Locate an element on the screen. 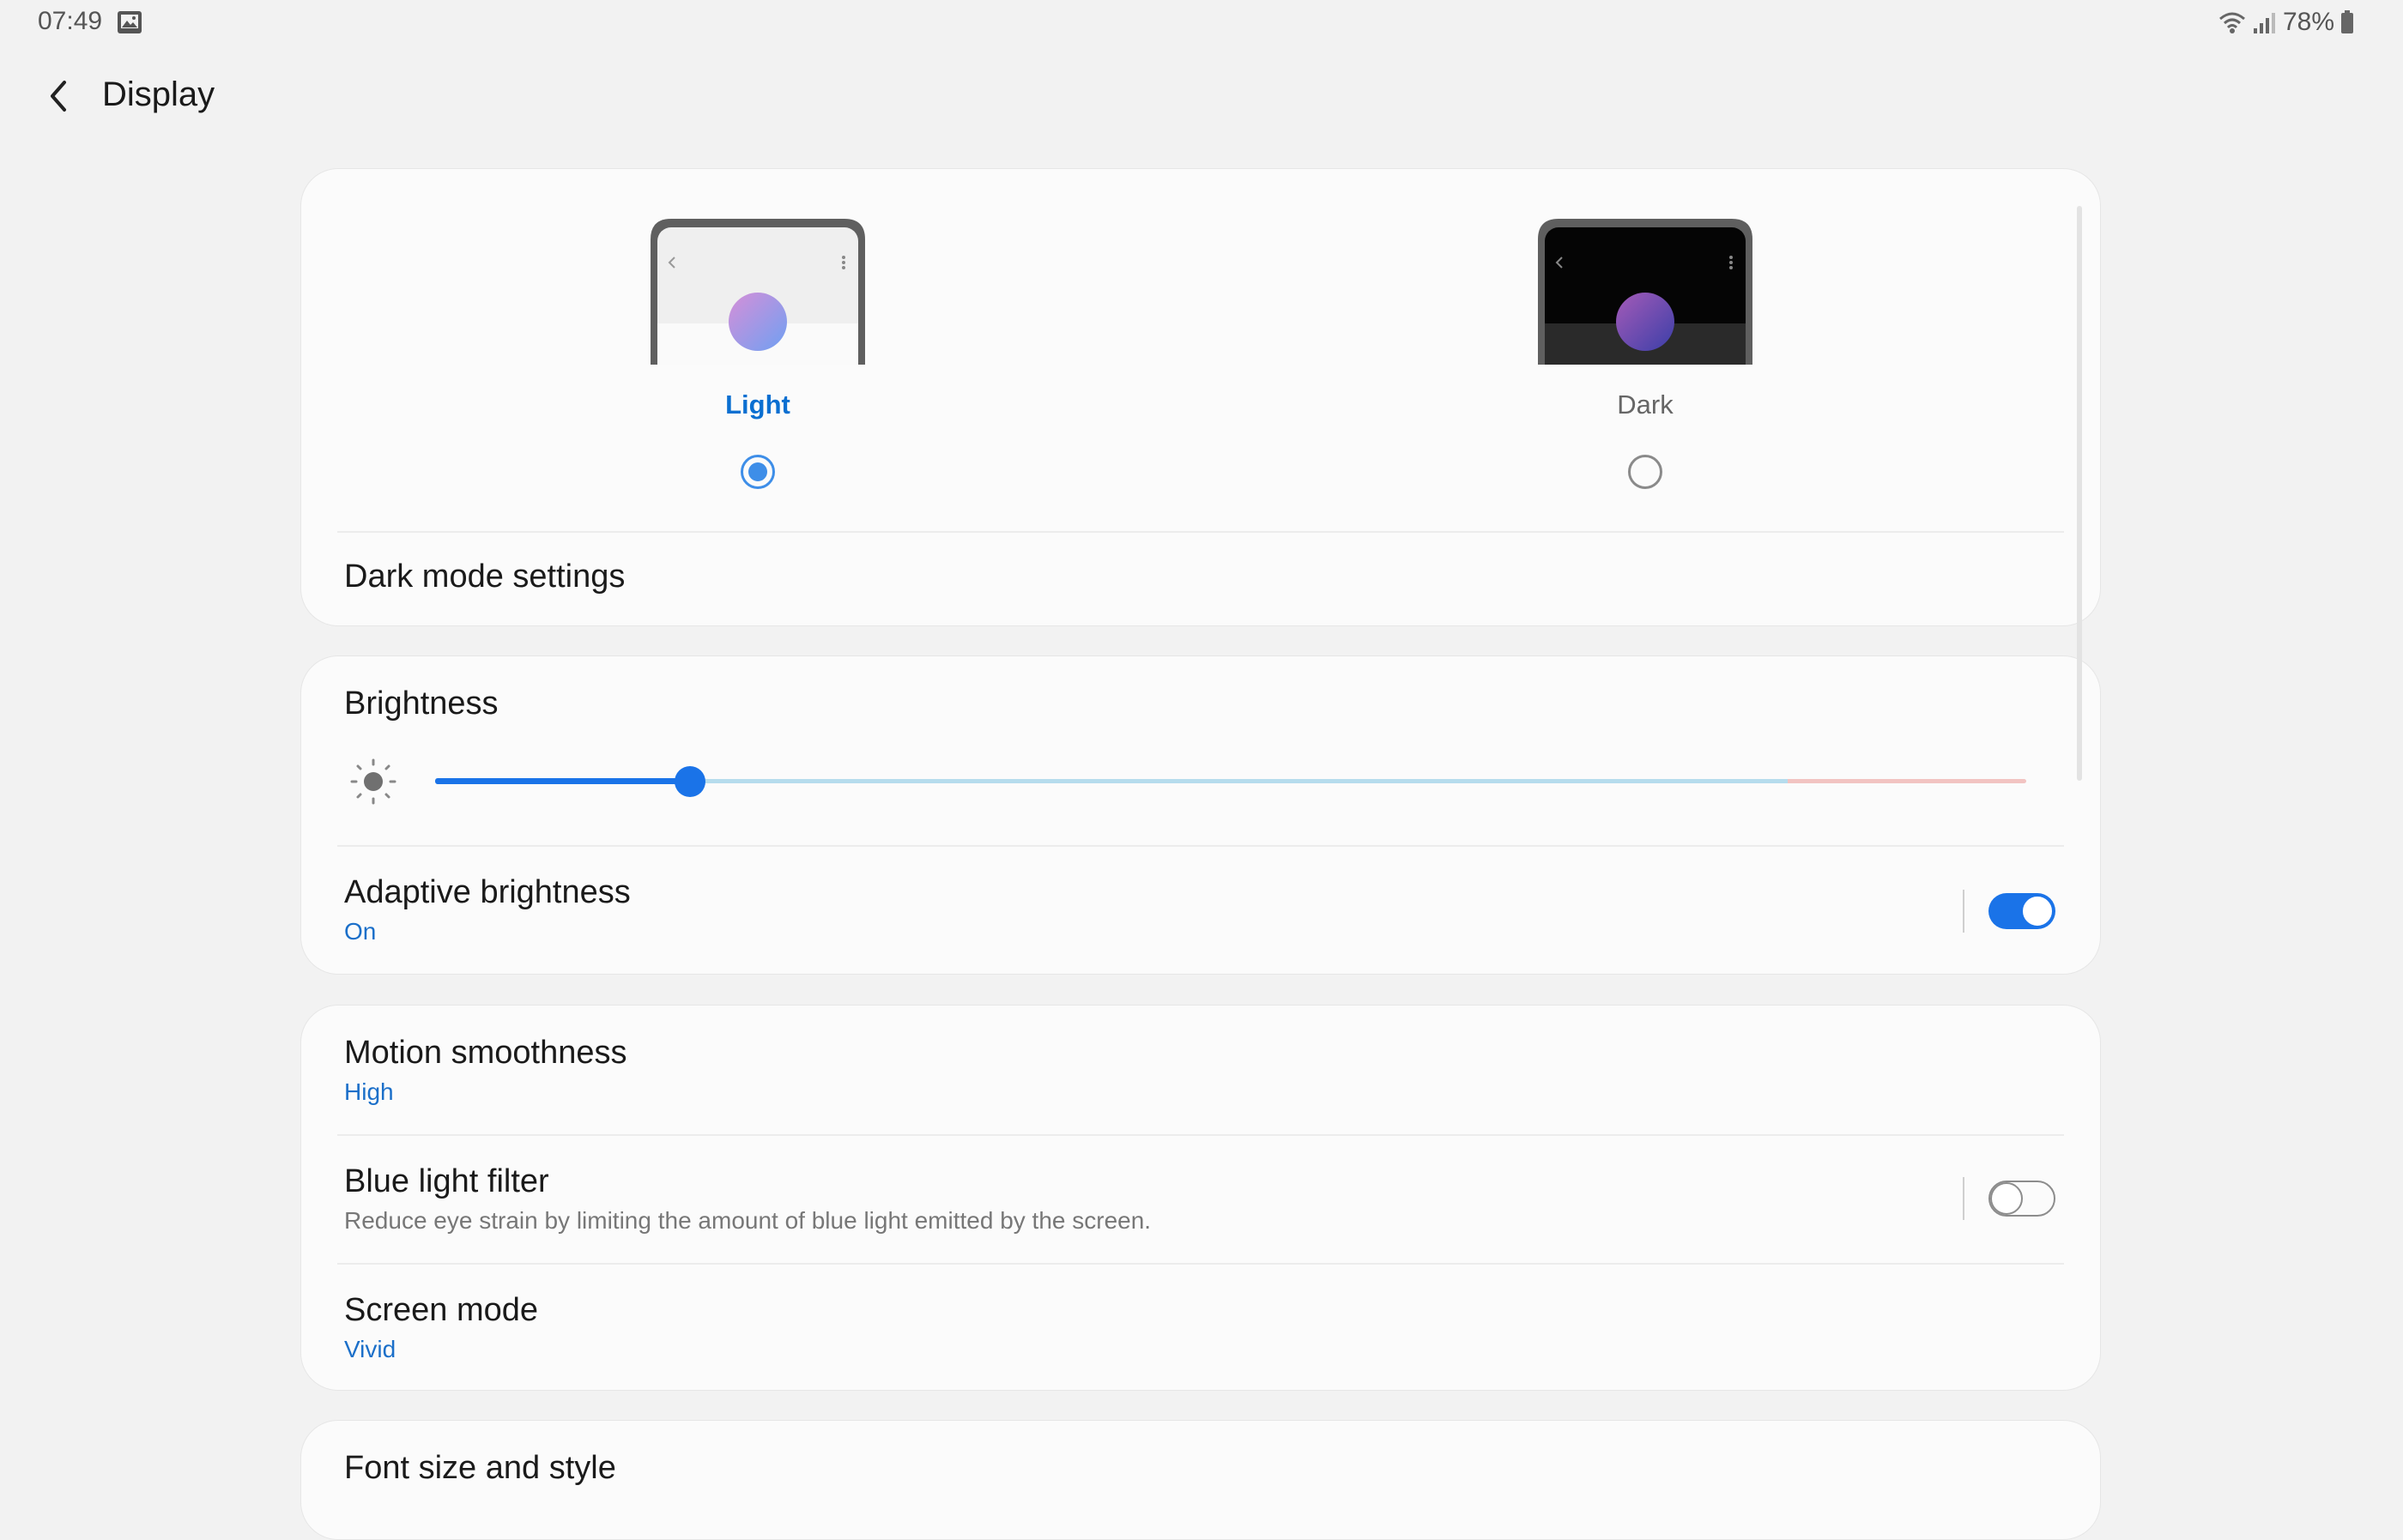  light-theme-preview-icon is located at coordinates (758, 292).